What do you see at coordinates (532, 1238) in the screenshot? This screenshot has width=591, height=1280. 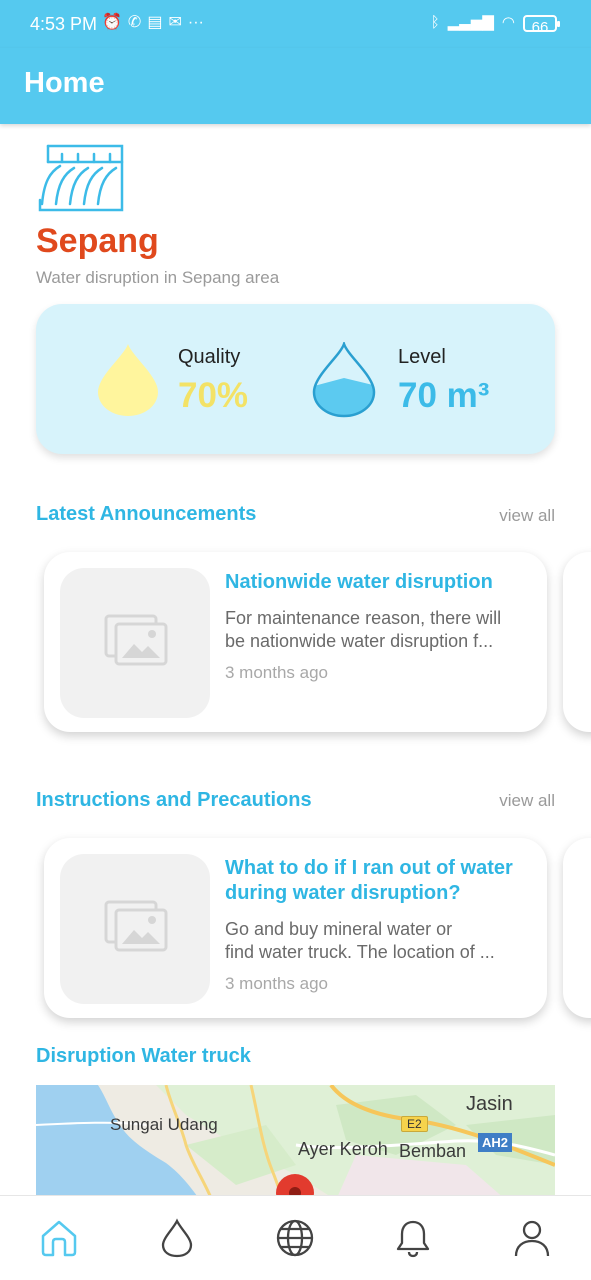 I see `person-icon` at bounding box center [532, 1238].